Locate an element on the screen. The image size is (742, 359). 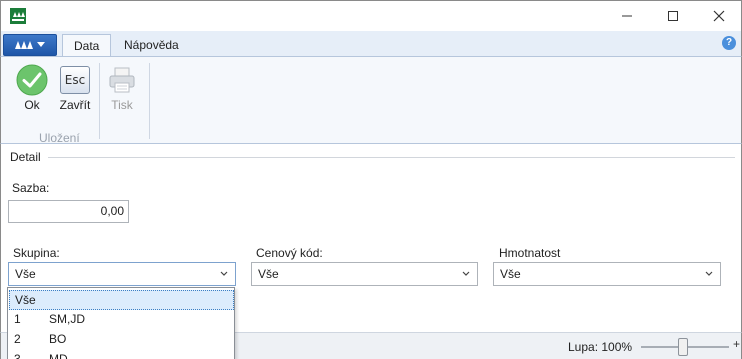
app-menu-button is located at coordinates (30, 45).